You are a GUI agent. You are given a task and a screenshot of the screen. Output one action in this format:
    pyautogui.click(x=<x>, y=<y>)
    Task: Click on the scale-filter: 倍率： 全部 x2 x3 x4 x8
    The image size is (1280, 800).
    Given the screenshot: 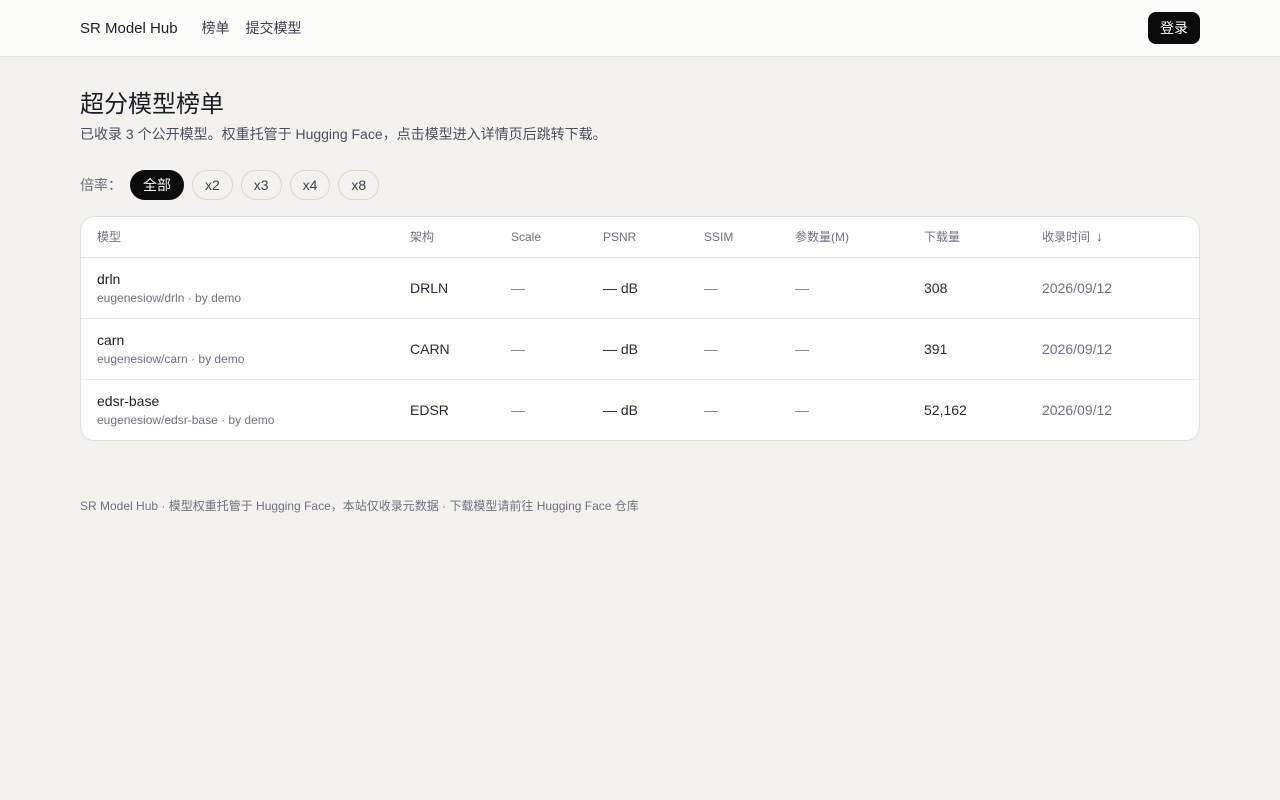 What is the action you would take?
    pyautogui.click(x=640, y=185)
    